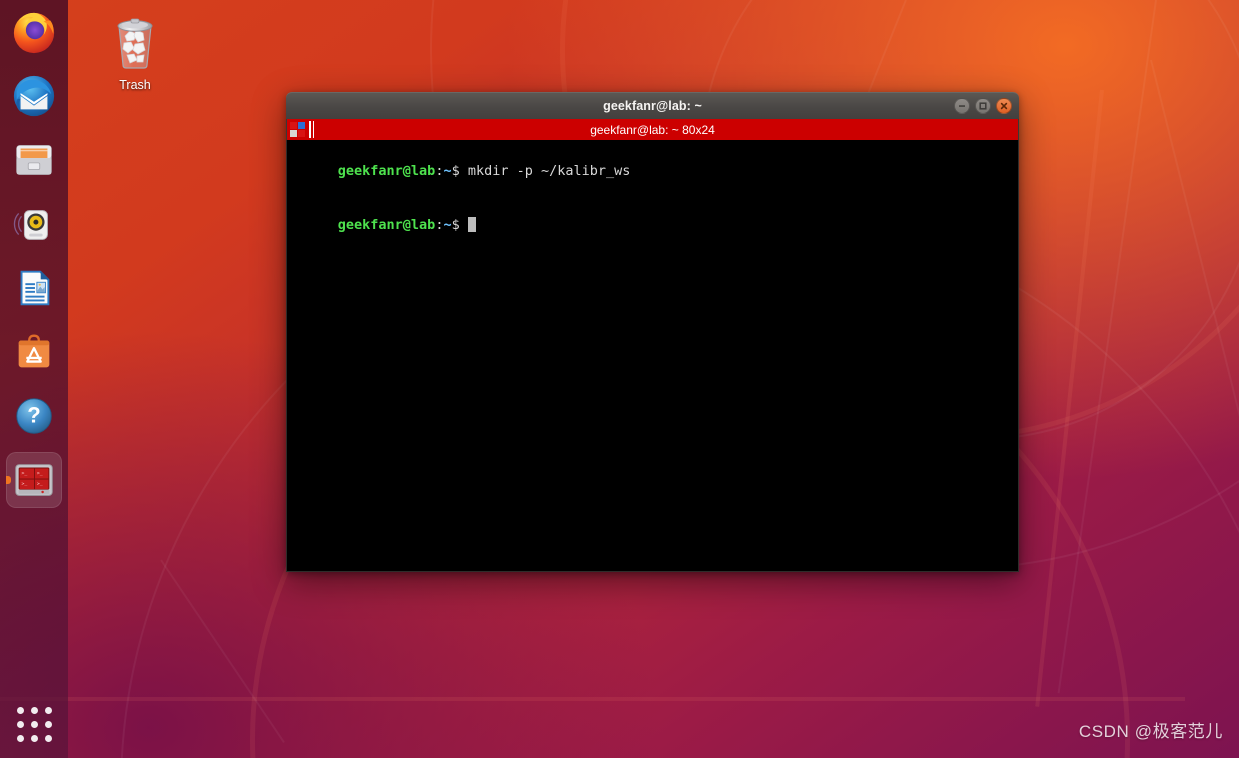 The height and width of the screenshot is (758, 1239). I want to click on terminal-tab-label: geekfanr@lab: ~ 80x24, so click(652, 129).